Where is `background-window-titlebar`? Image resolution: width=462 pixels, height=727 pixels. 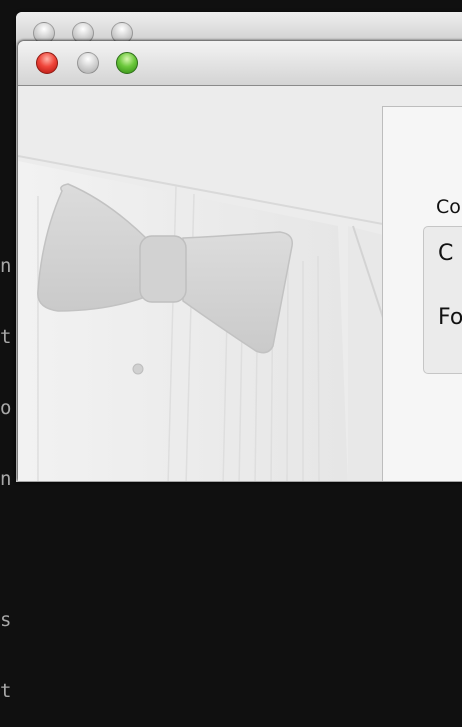 background-window-titlebar is located at coordinates (239, 28).